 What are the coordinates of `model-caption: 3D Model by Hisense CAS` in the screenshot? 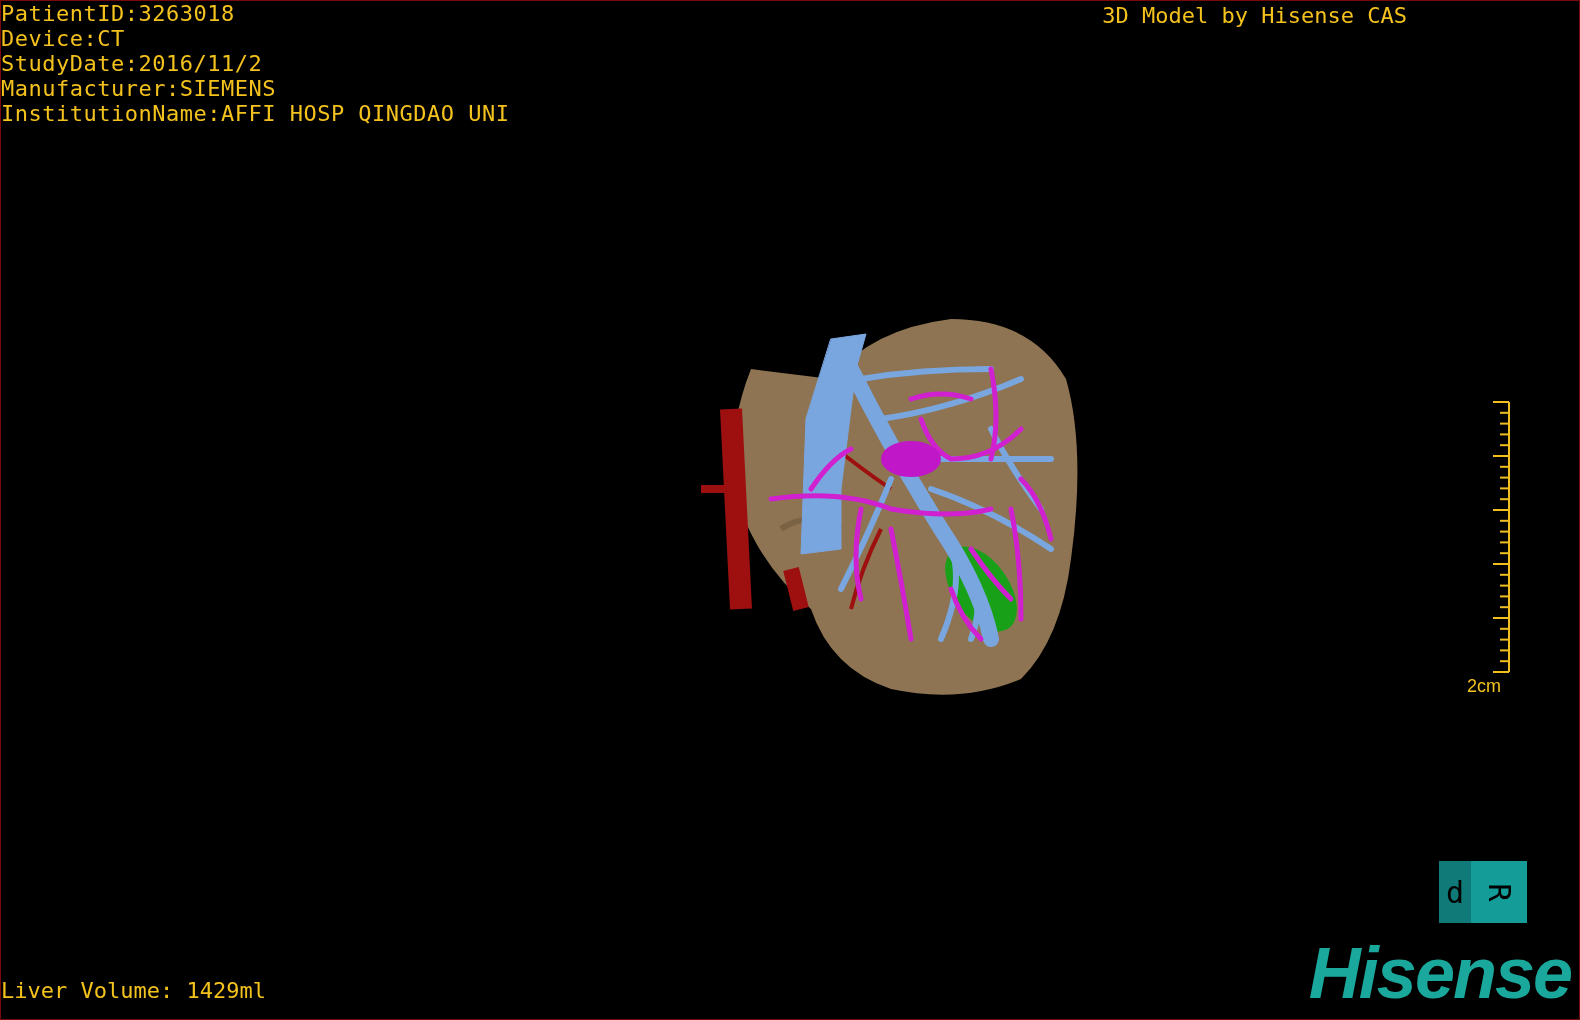 It's located at (1254, 16).